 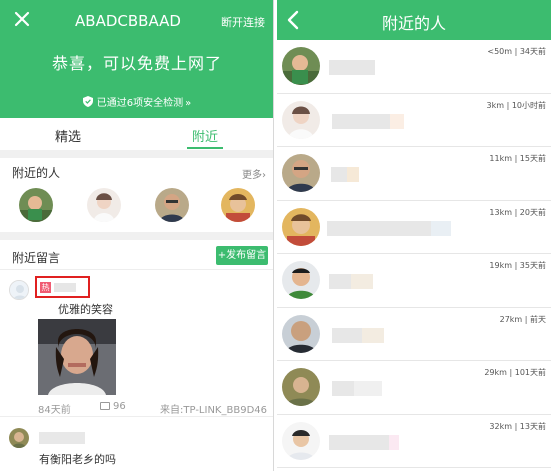 What do you see at coordinates (414, 67) in the screenshot?
I see `list-item: <50m | 34天前` at bounding box center [414, 67].